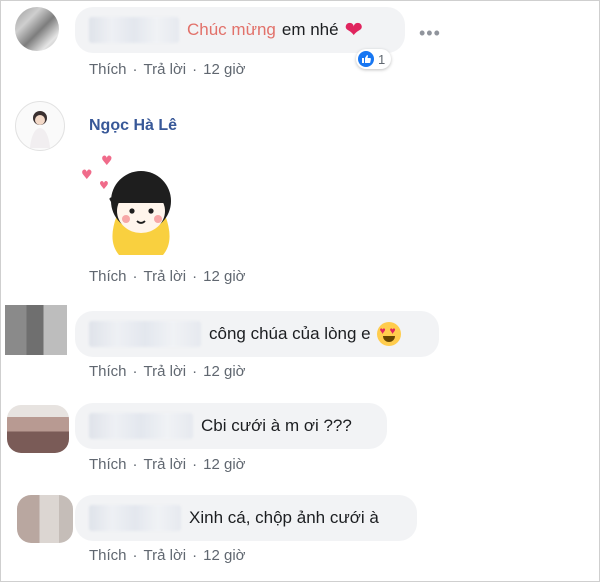  I want to click on girl-sticker: ♥ ♥ ♥, so click(134, 204).